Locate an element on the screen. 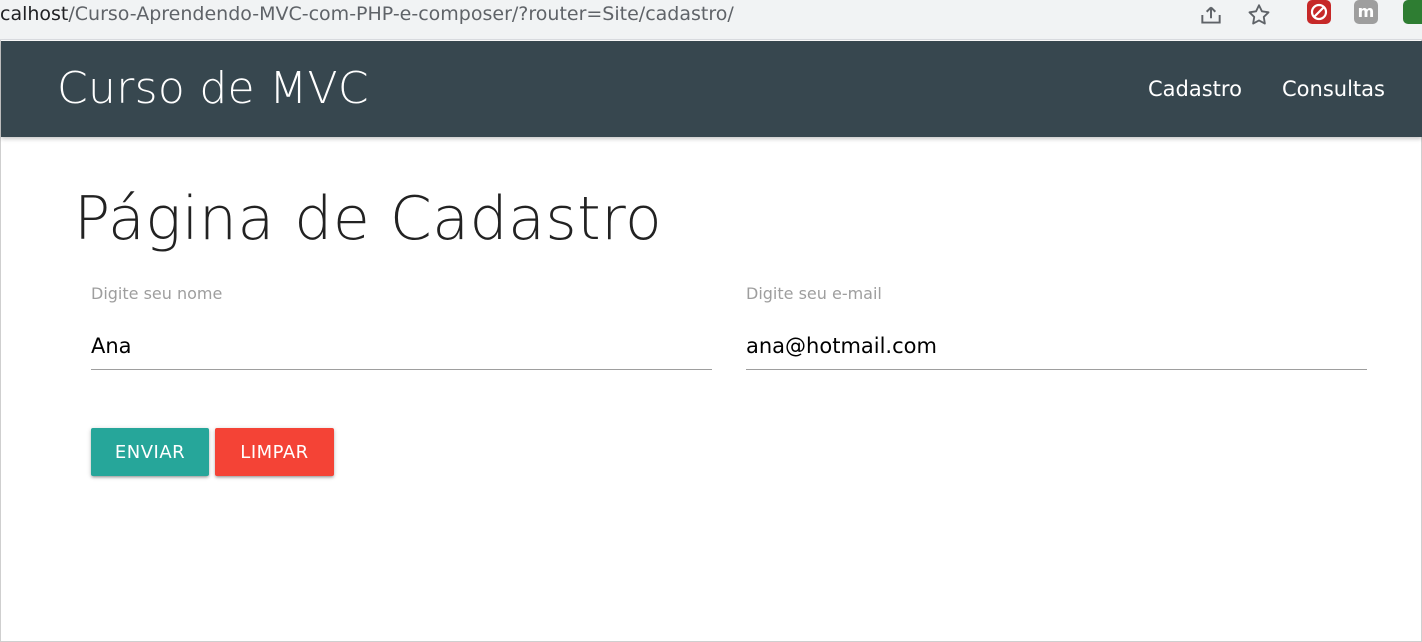 The width and height of the screenshot is (1422, 642). email-input is located at coordinates (1056, 346).